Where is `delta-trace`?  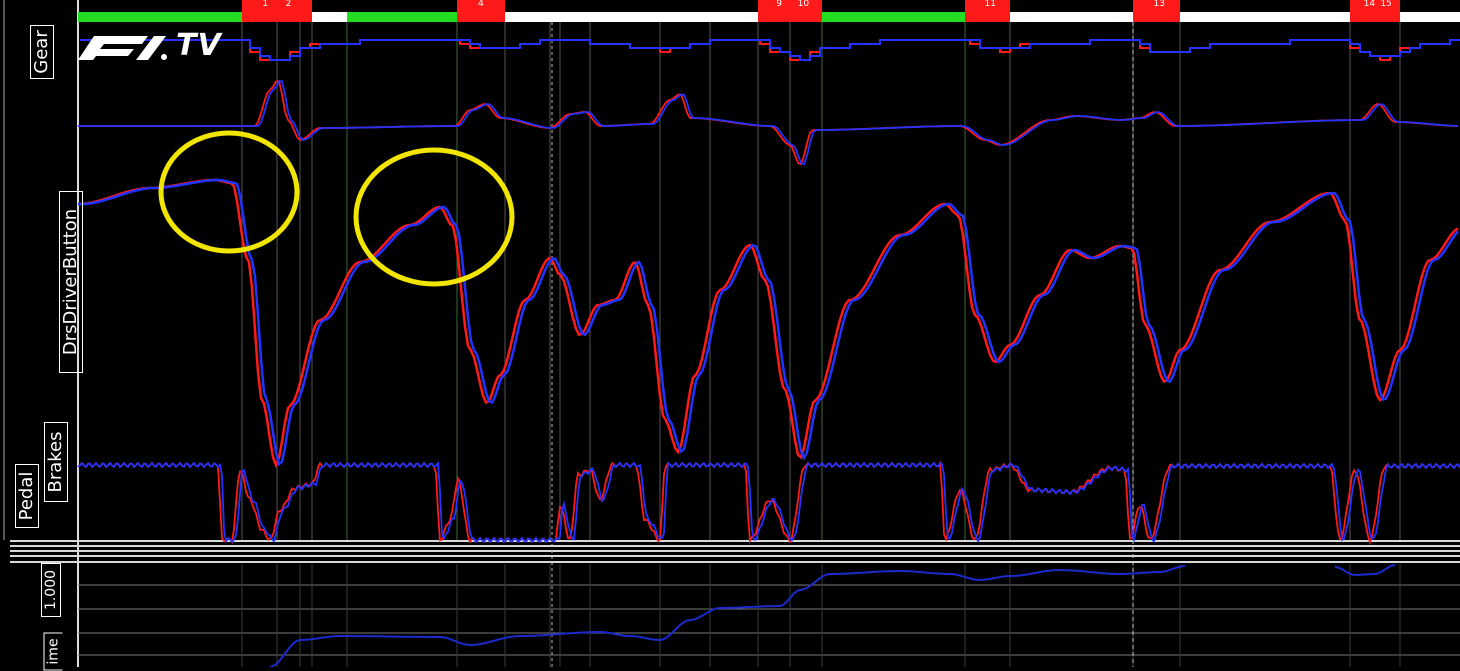
delta-trace is located at coordinates (832, 615).